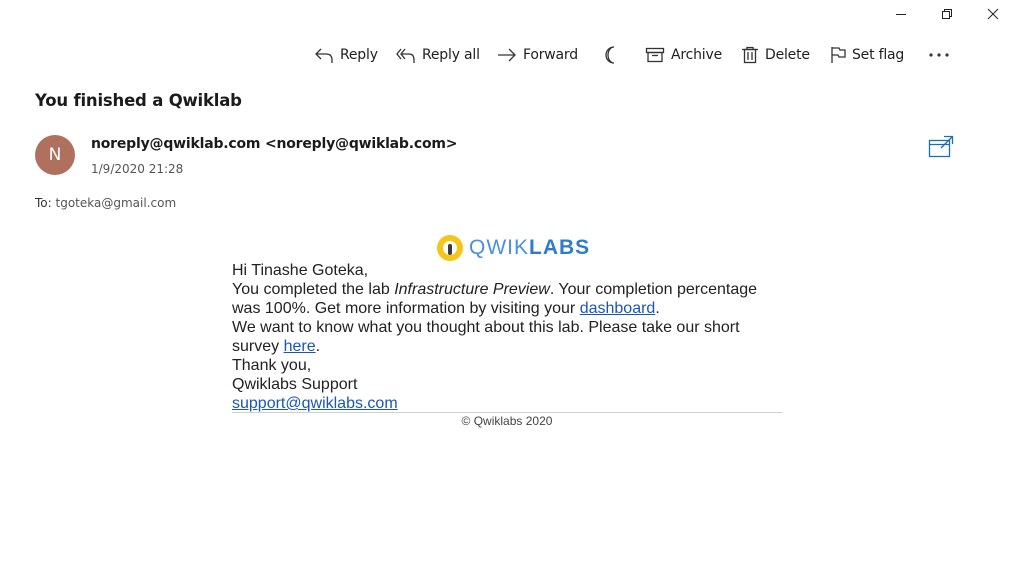 The image size is (1016, 562). Describe the element at coordinates (300, 270) in the screenshot. I see `greeting: Hi Tinashe Goteka,` at that location.